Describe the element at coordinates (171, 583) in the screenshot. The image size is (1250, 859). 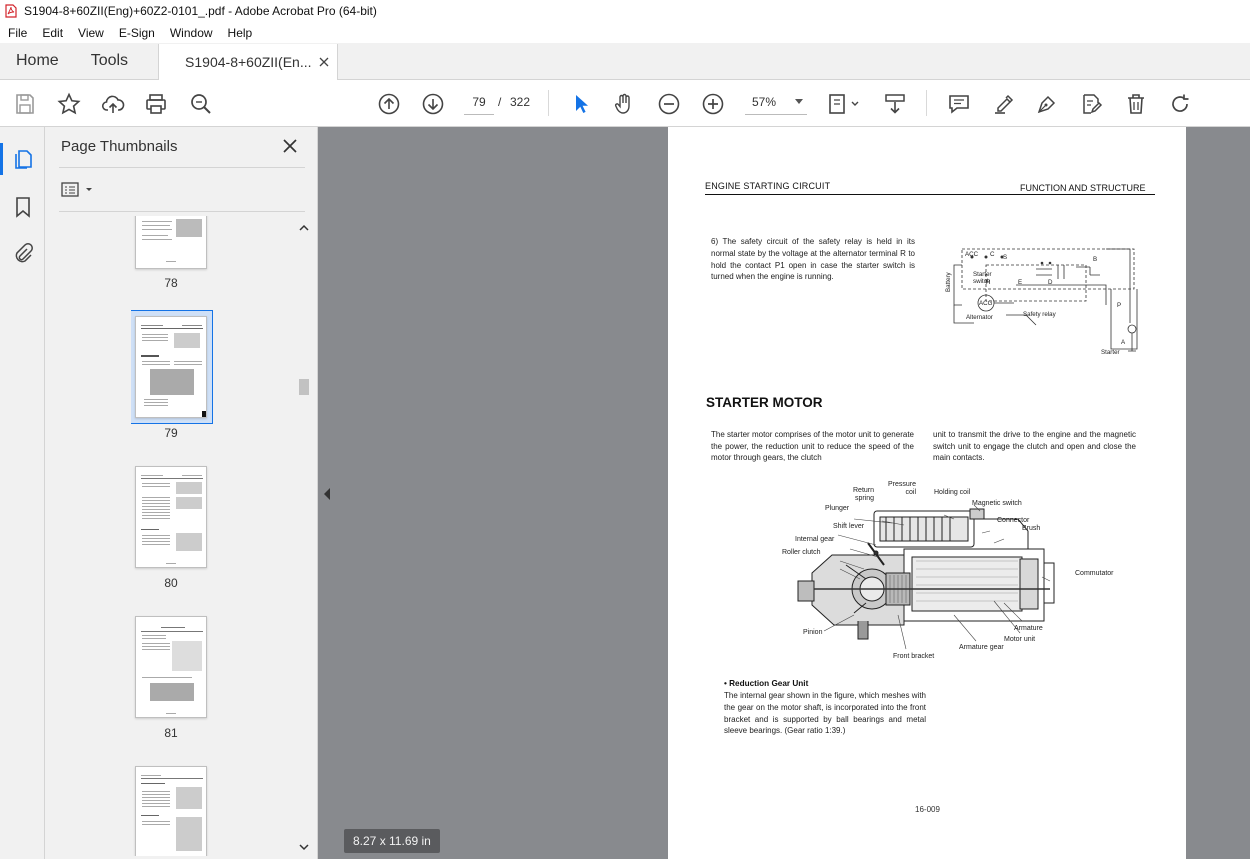
I see `thumbnail-label: 80` at that location.